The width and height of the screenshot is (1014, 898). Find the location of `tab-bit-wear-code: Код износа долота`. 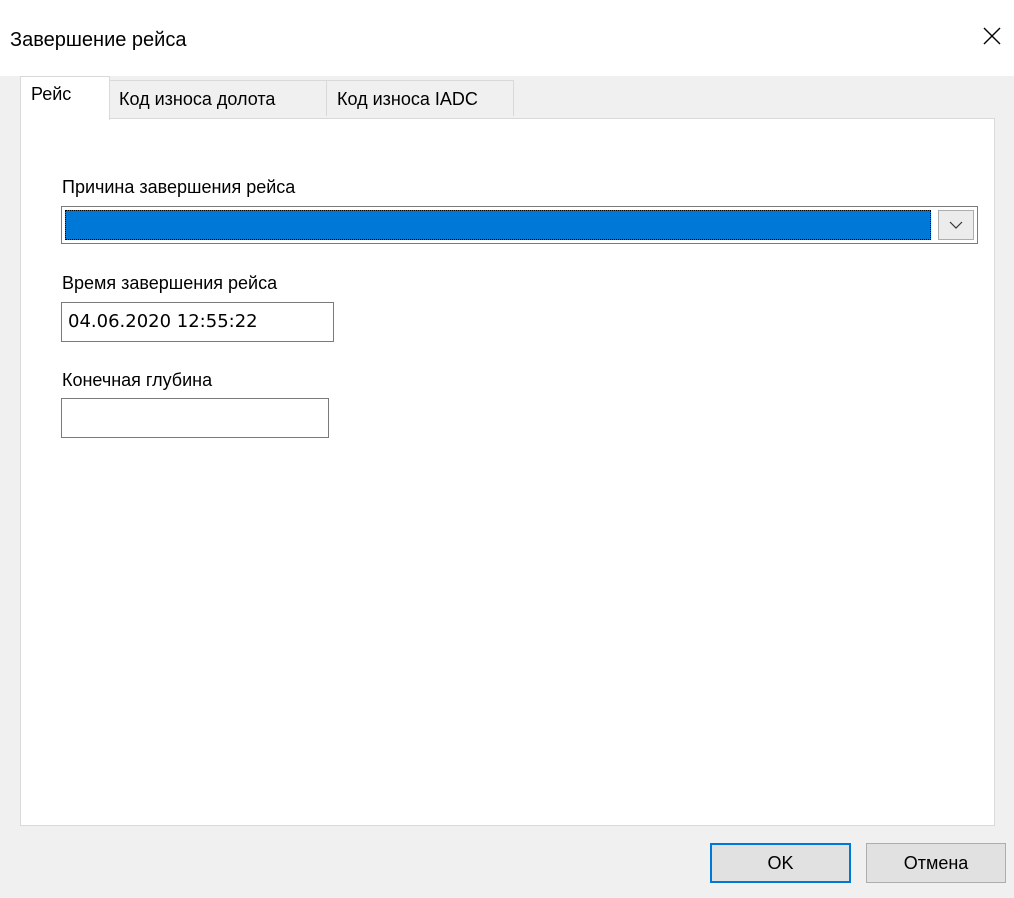

tab-bit-wear-code: Код износа долота is located at coordinates (217, 98).